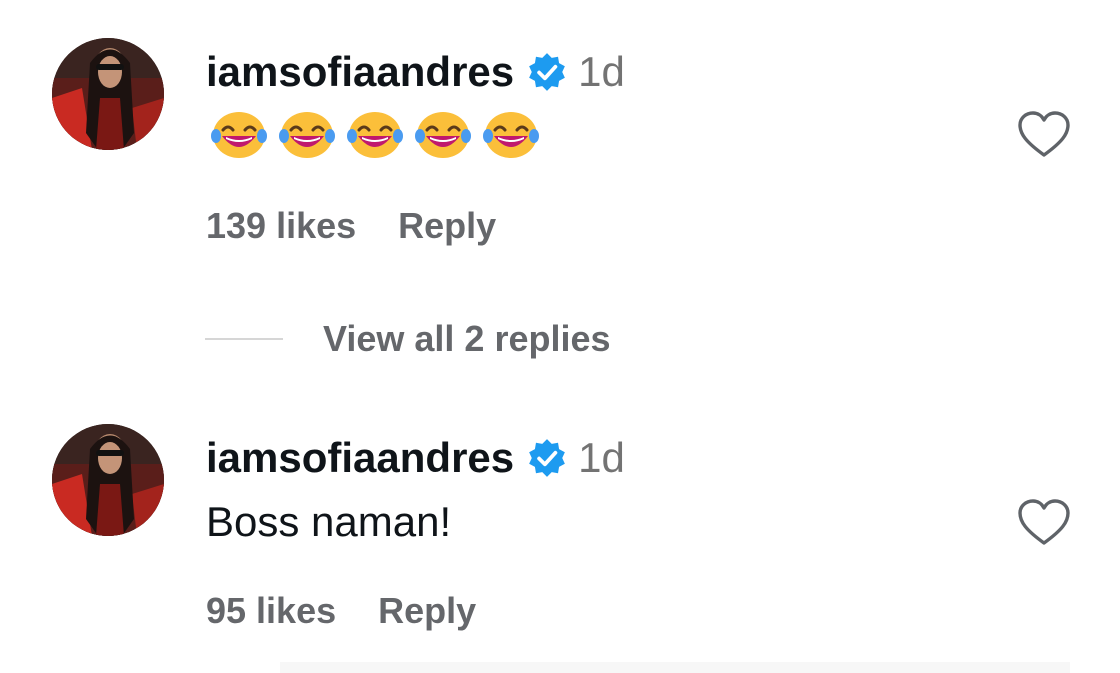 This screenshot has width=1120, height=673. I want to click on comment-actions: 95 likes Reply, so click(341, 611).